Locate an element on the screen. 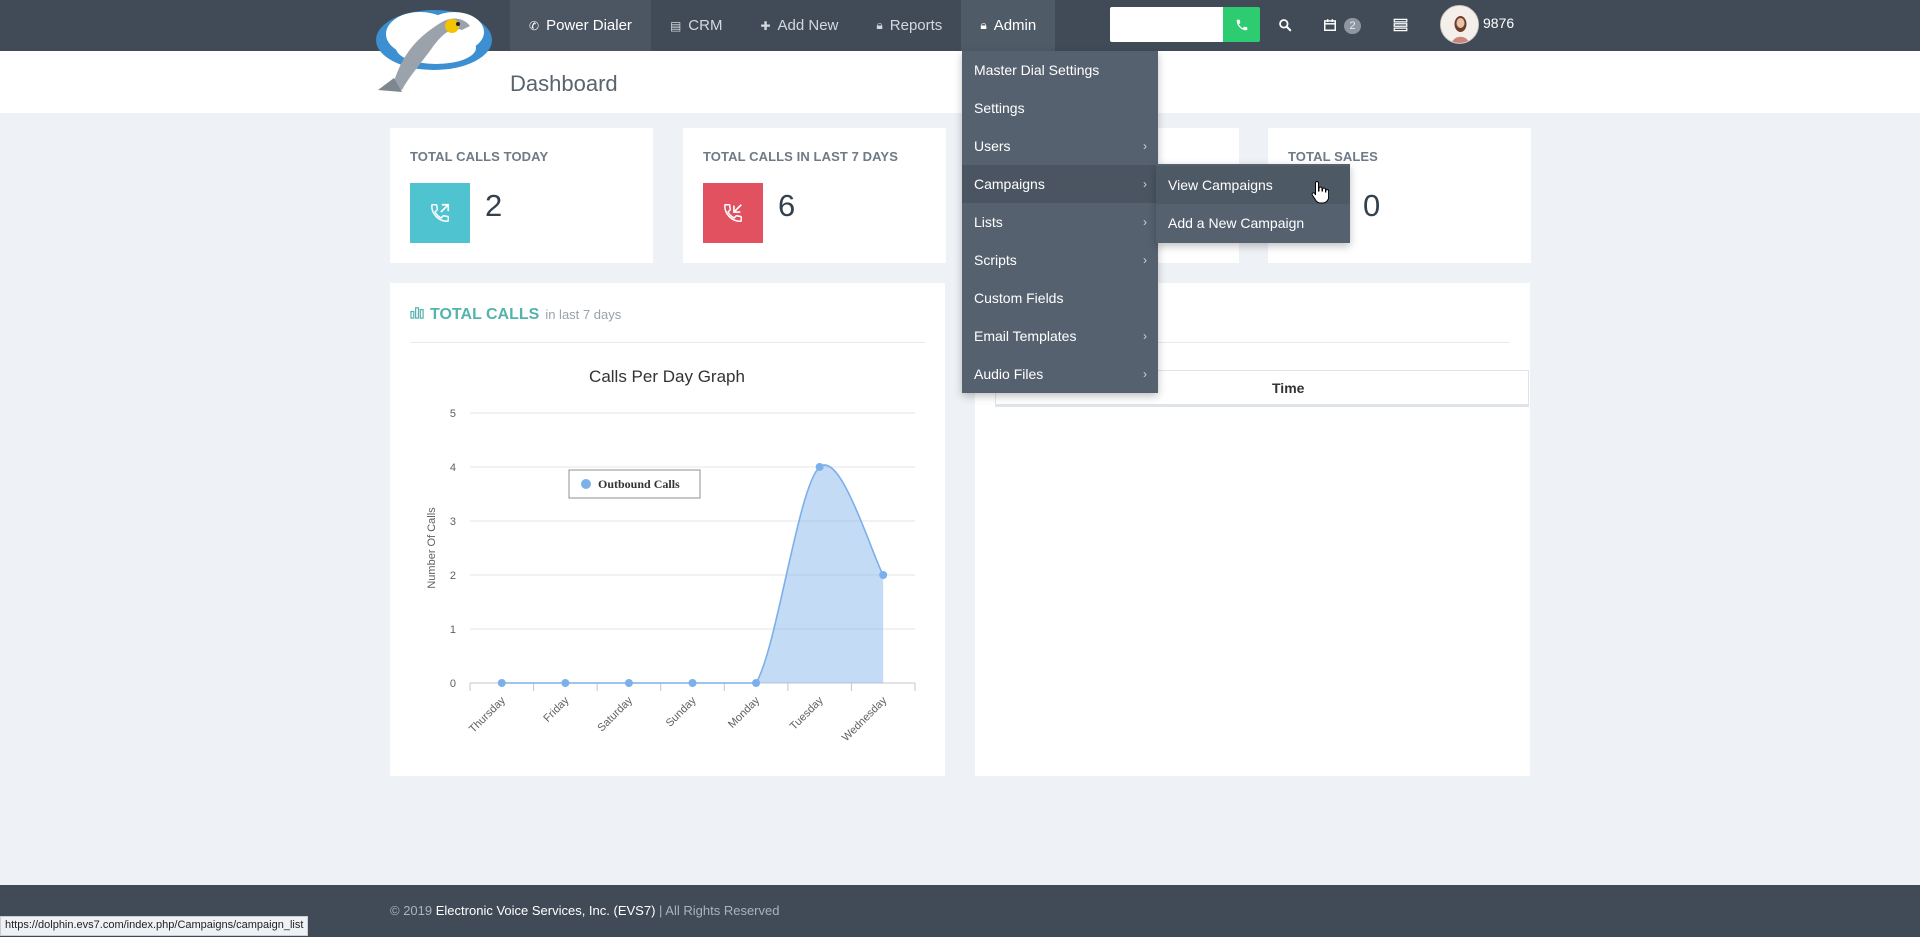  menu-item-label: Settings is located at coordinates (999, 108).